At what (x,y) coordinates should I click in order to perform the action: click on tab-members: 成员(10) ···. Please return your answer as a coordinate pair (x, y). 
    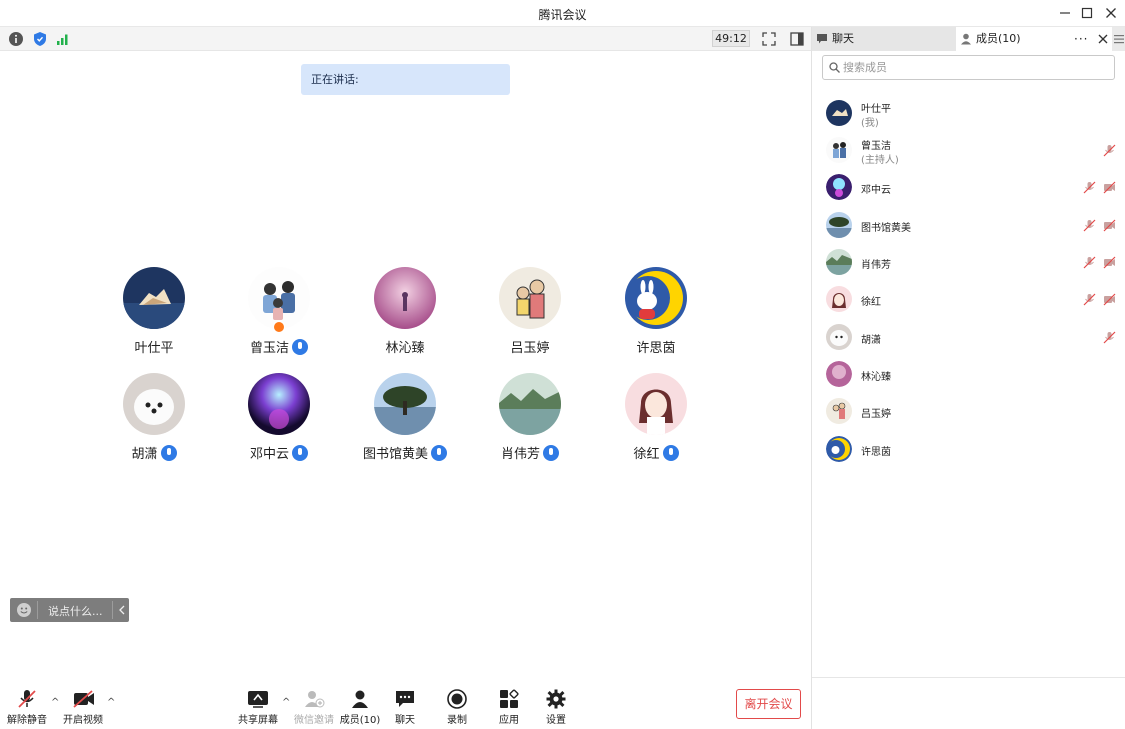
    Looking at the image, I should click on (1034, 39).